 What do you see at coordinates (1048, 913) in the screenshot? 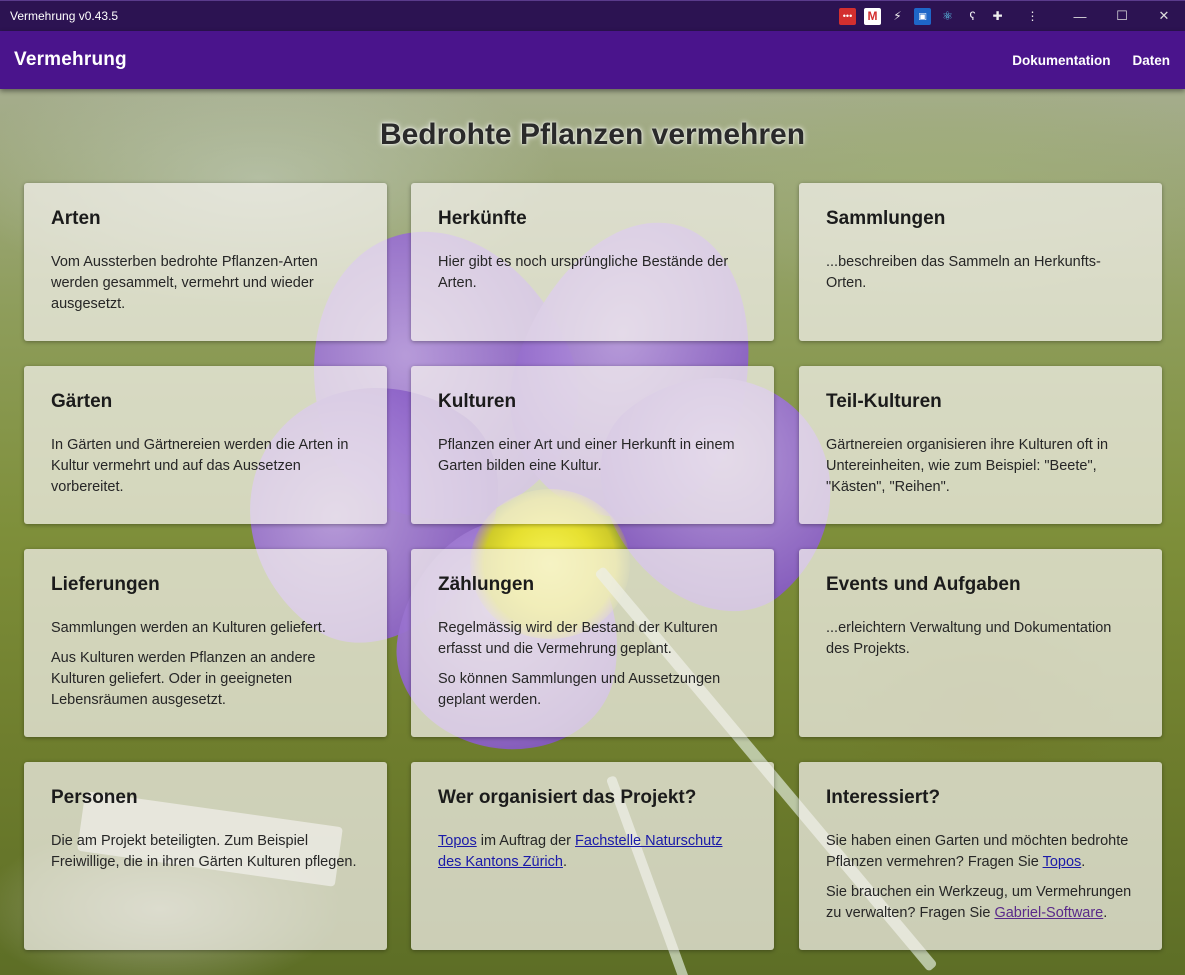
I see `gabriel-software-link: Gabriel-Software` at bounding box center [1048, 913].